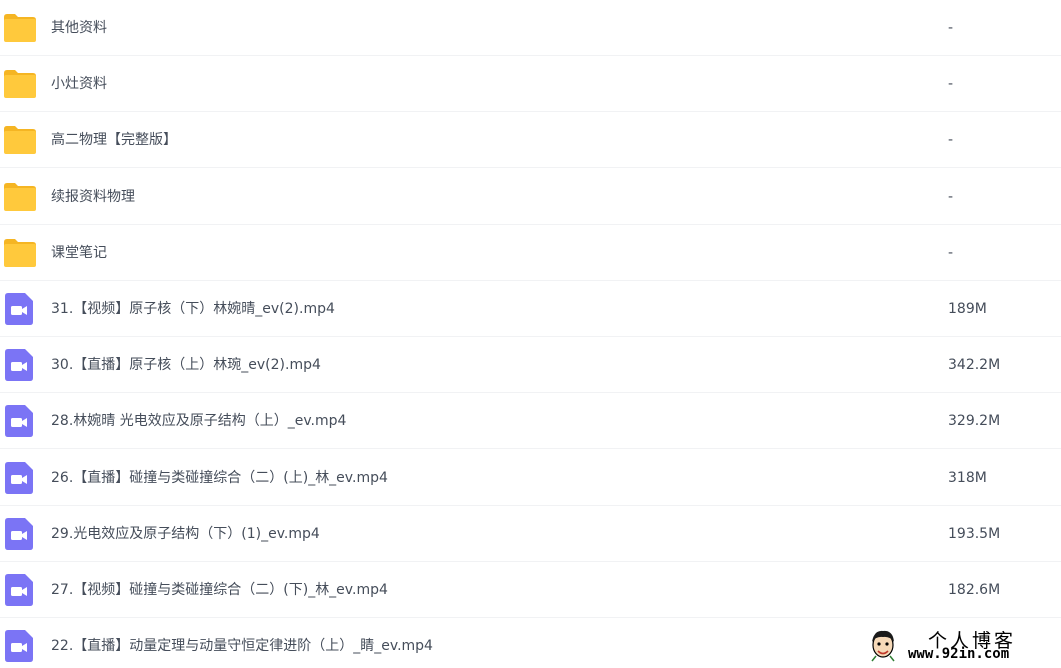 The width and height of the screenshot is (1061, 668). I want to click on file-name: 其他资料, so click(79, 28).